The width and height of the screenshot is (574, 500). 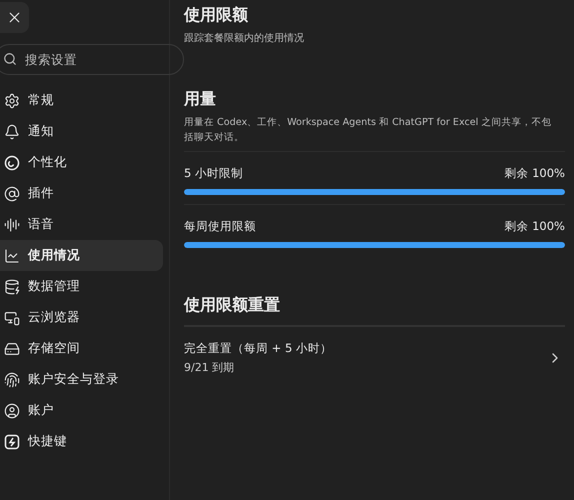 I want to click on limit-name: 5 小时限制, so click(x=213, y=173).